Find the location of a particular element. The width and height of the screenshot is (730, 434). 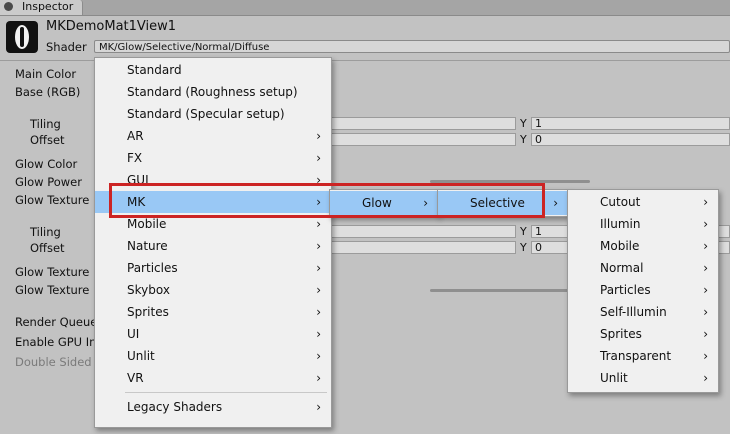

inspector-icon is located at coordinates (8, 6).